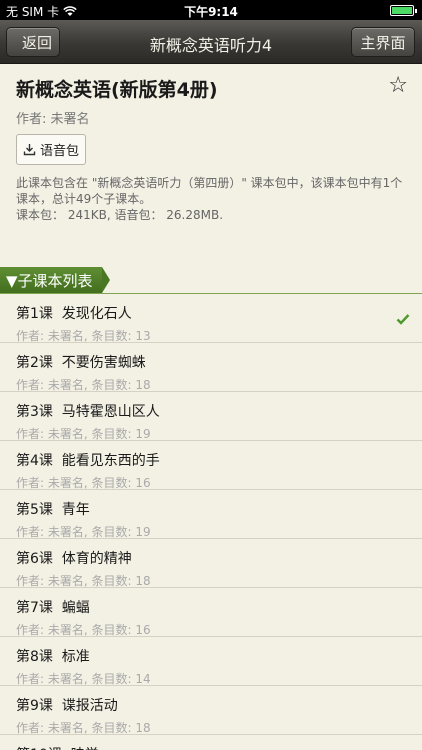  Describe the element at coordinates (88, 412) in the screenshot. I see `lesson-title: 第3课 马特霍恩山区人` at that location.